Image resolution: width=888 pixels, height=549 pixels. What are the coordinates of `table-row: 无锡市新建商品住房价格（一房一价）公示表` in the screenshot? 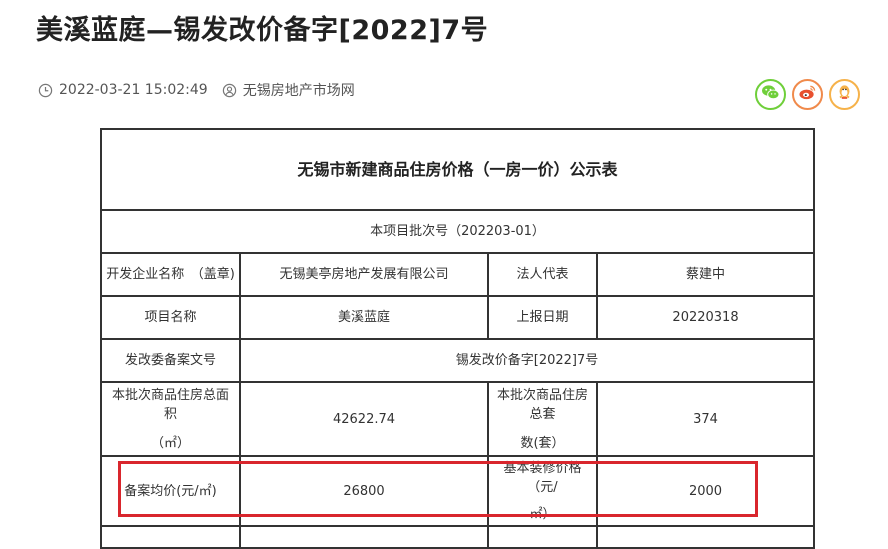 It's located at (457, 169).